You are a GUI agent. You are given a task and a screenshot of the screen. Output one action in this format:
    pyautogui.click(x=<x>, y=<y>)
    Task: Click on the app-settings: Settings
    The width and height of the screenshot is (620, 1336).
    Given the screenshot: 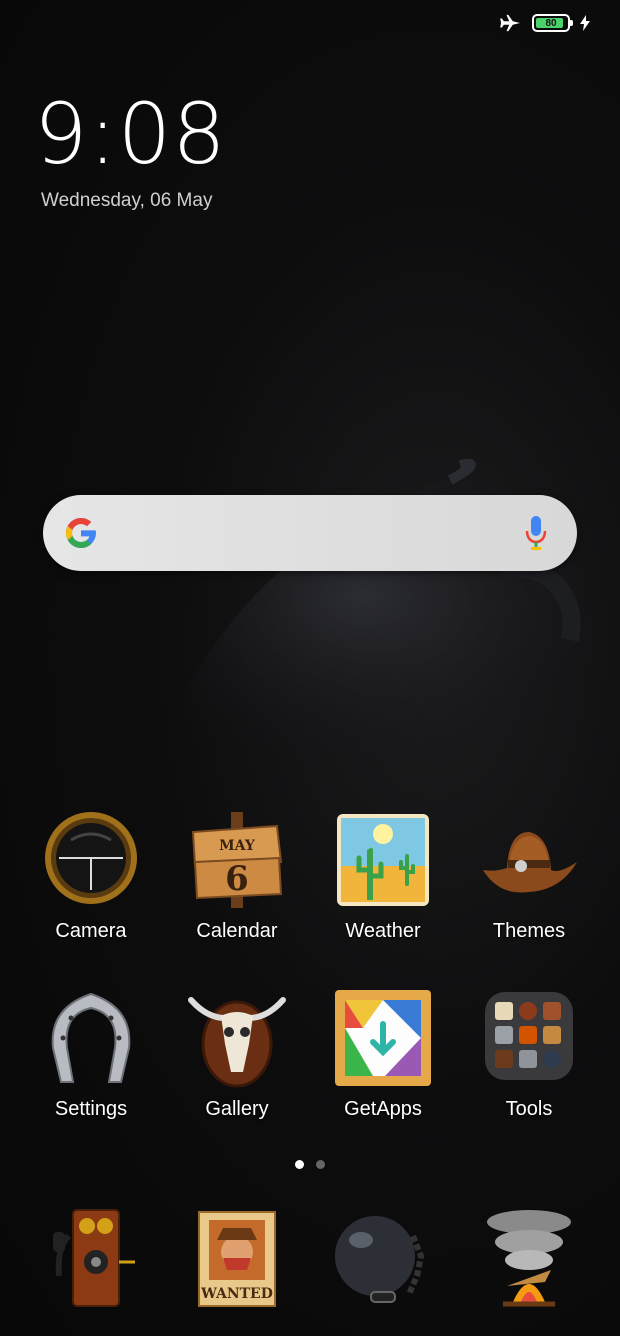 What is the action you would take?
    pyautogui.click(x=91, y=1054)
    